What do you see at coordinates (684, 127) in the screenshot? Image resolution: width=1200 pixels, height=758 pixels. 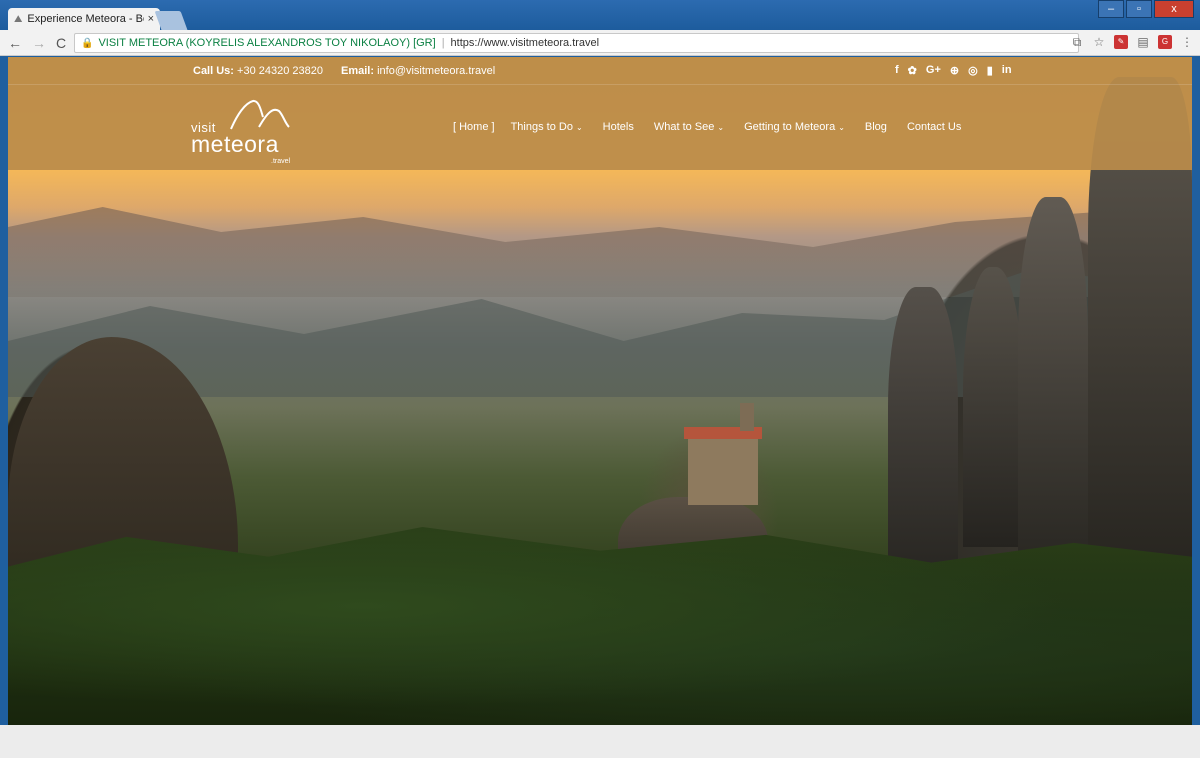 I see `nav-what-to-see-label: What to See` at bounding box center [684, 127].